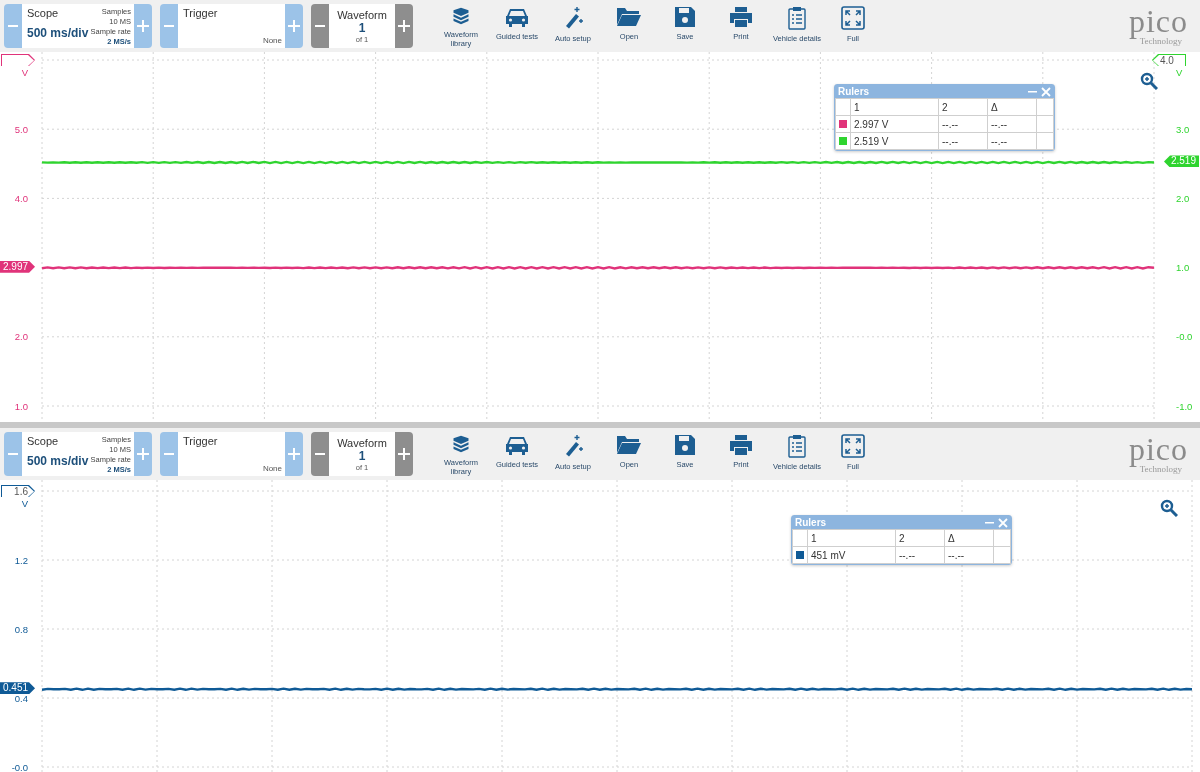  I want to click on value-marker: 2.997, so click(18, 266).